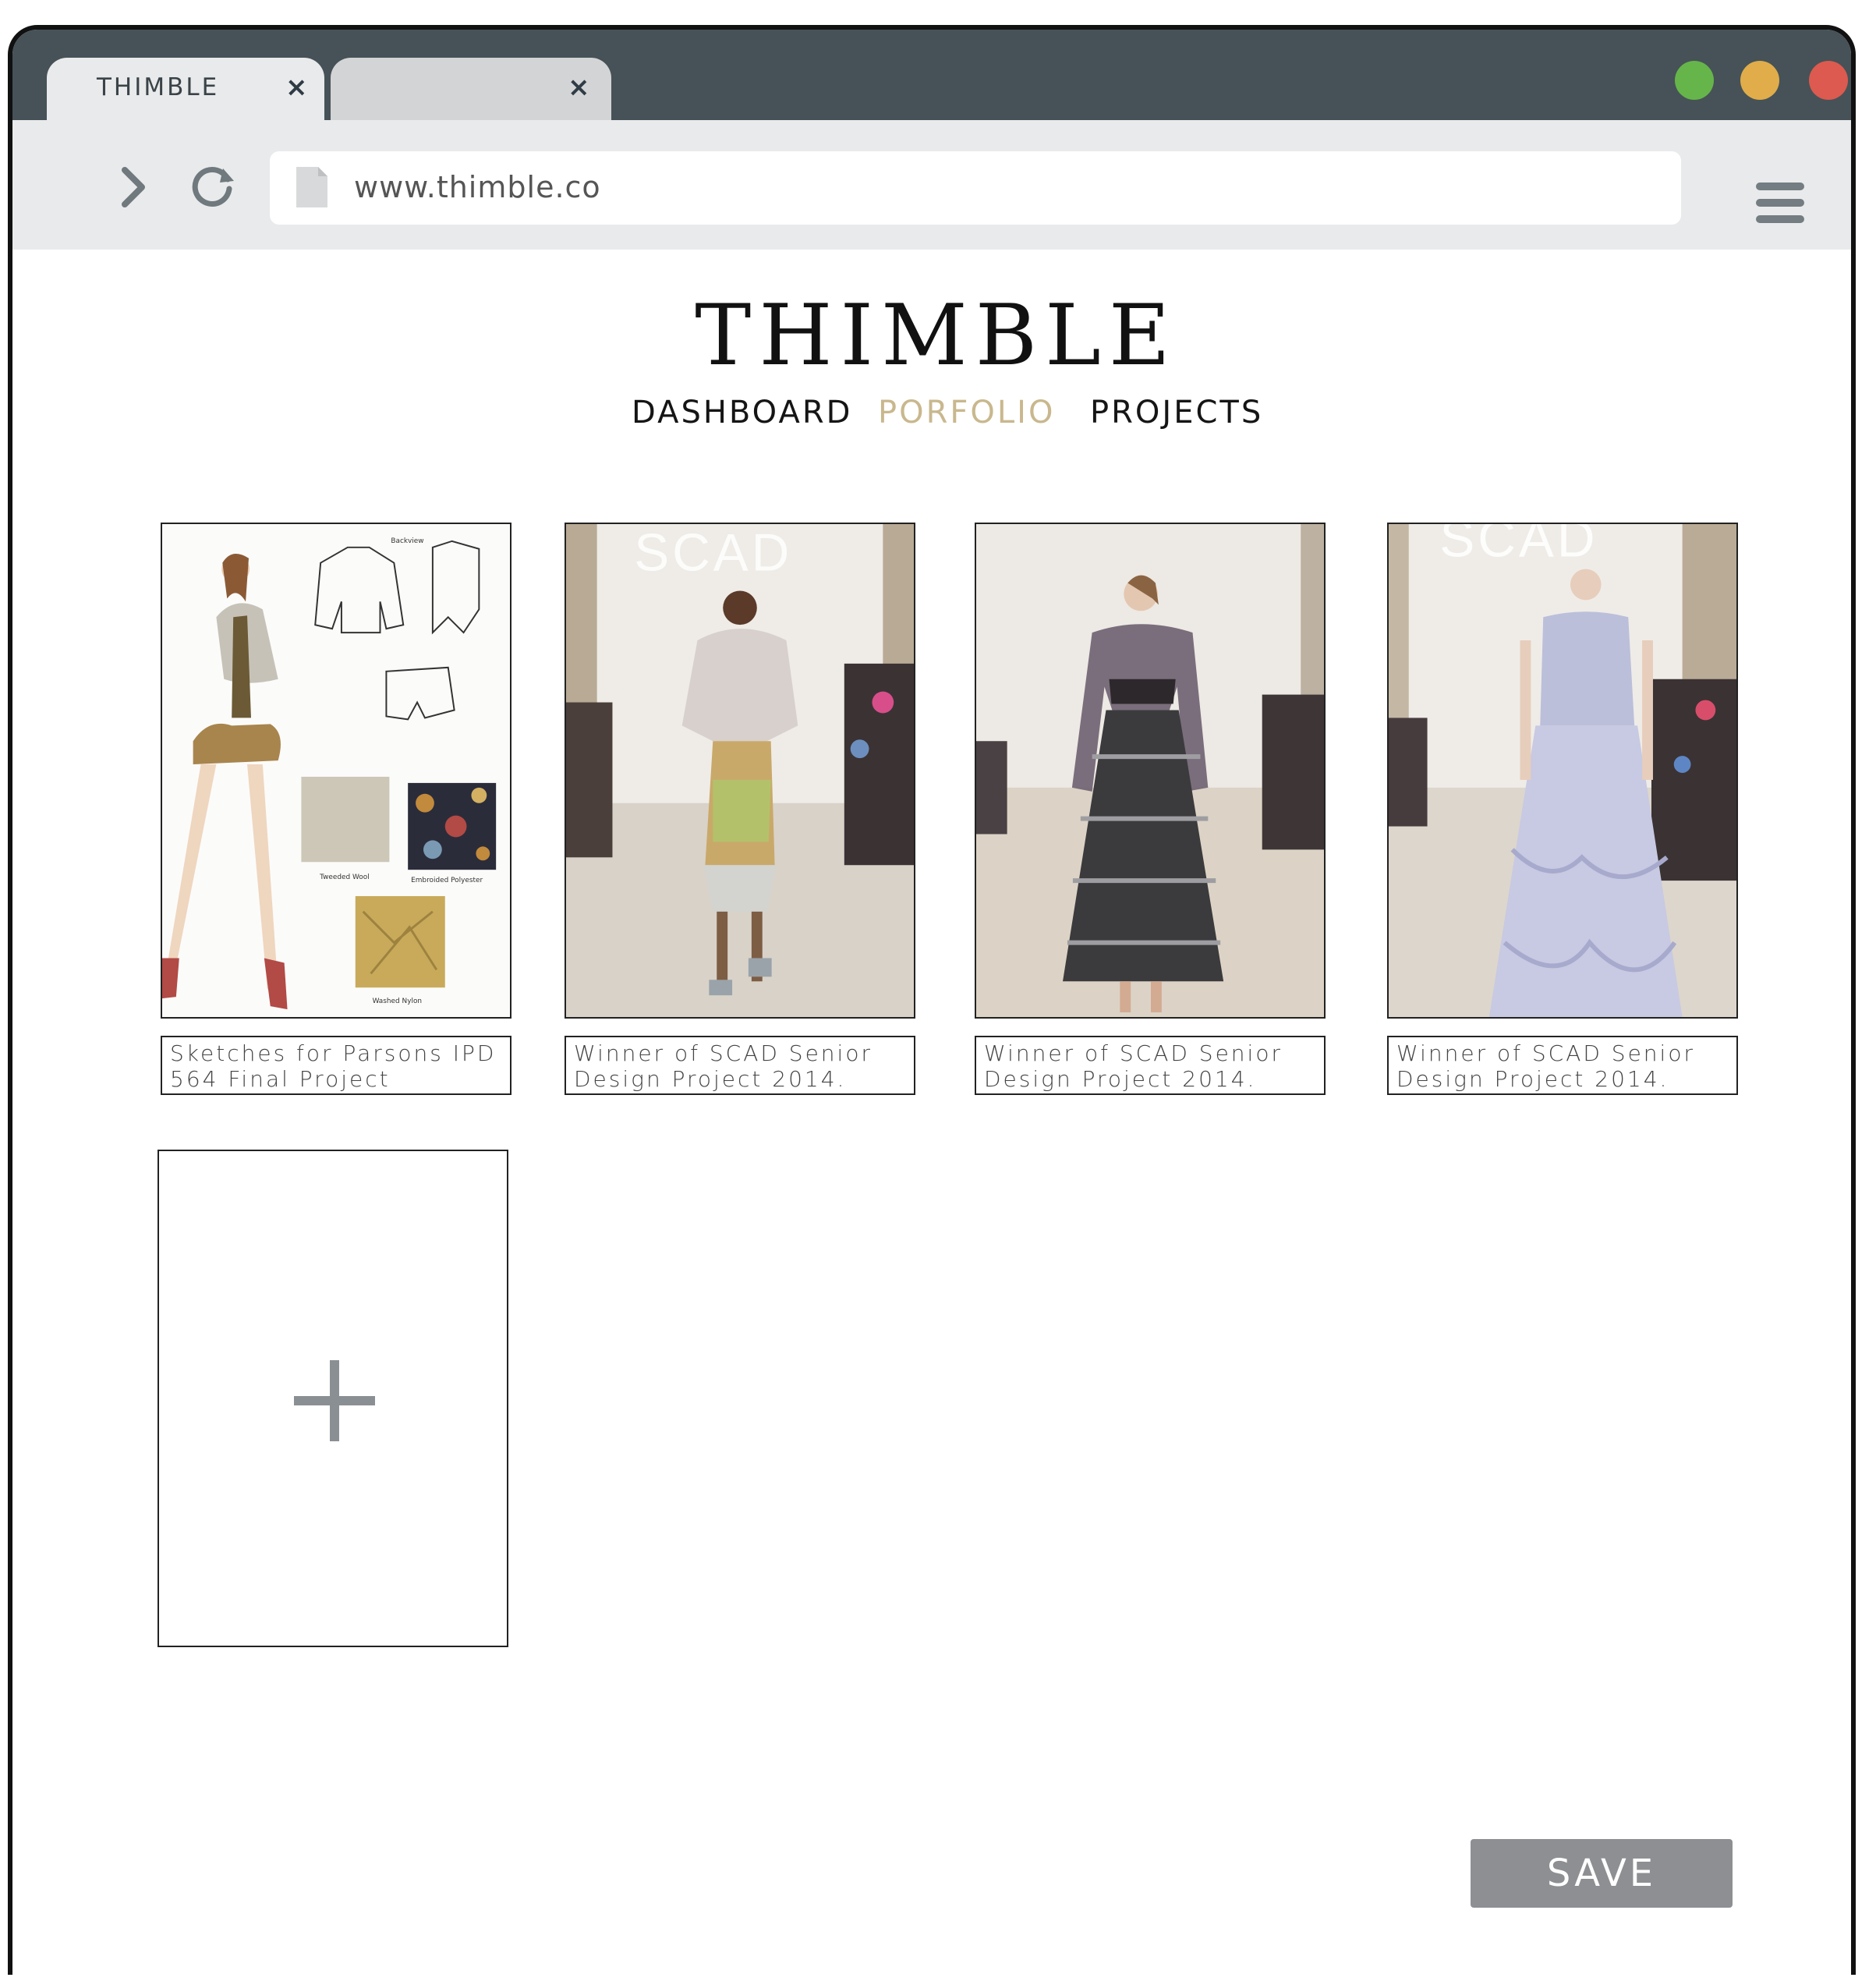  What do you see at coordinates (311, 187) in the screenshot?
I see `page-icon` at bounding box center [311, 187].